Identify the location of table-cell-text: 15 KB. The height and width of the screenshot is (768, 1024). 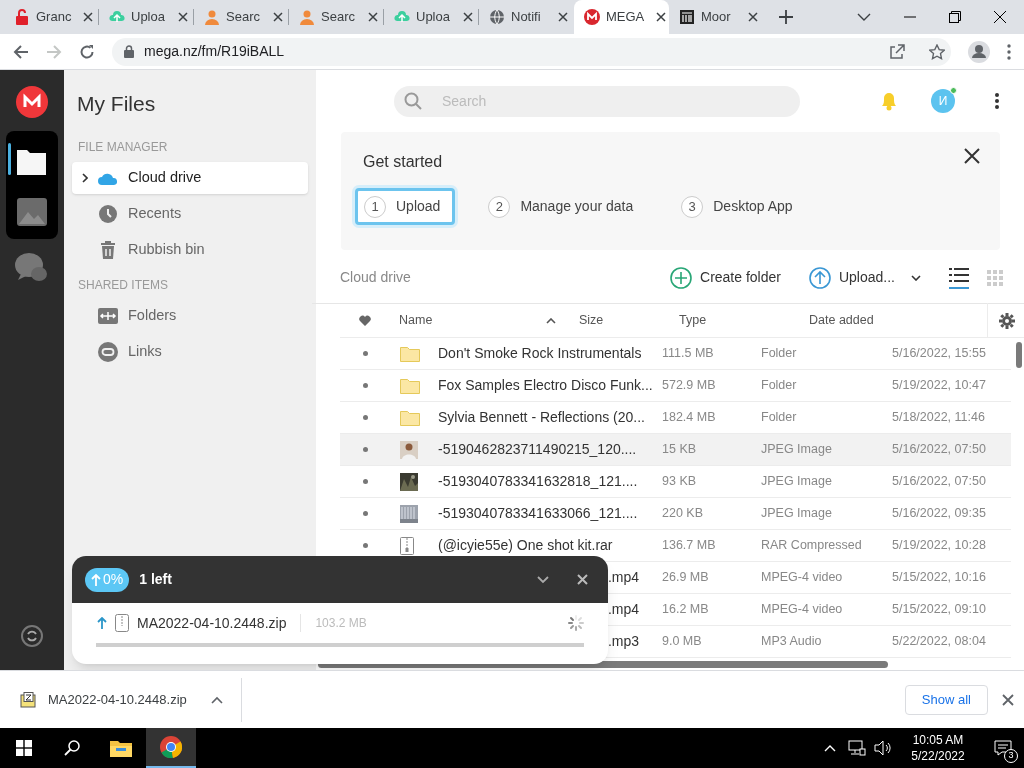
(680, 450).